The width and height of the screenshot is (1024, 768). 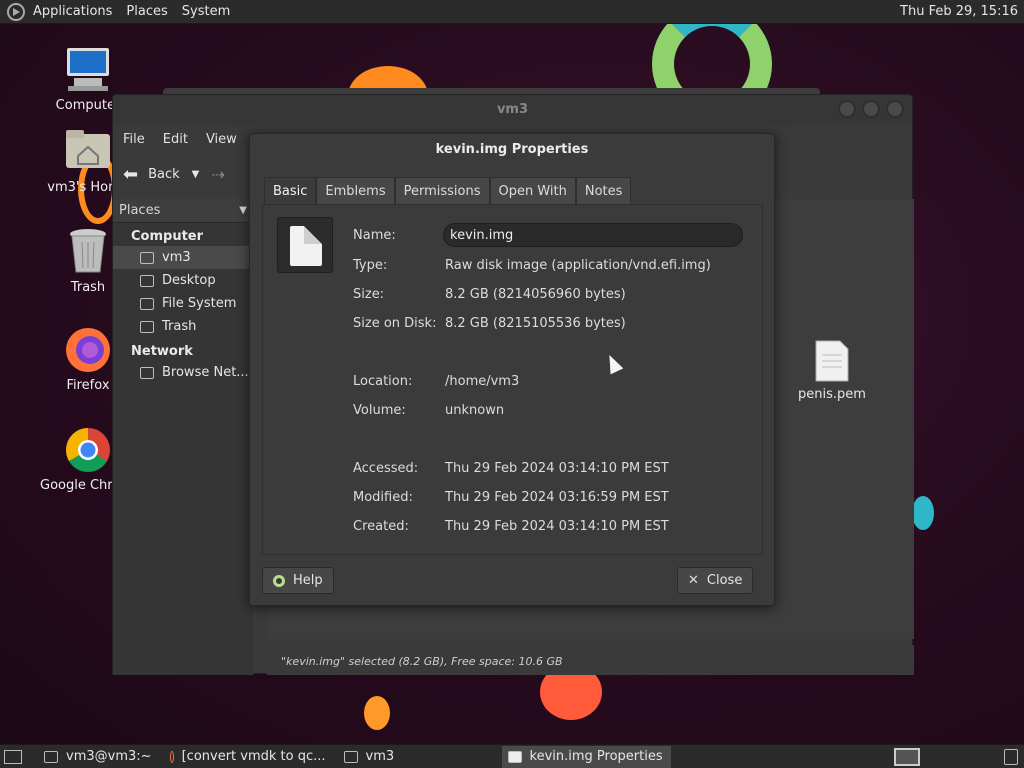 I want to click on help-icon, so click(x=279, y=580).